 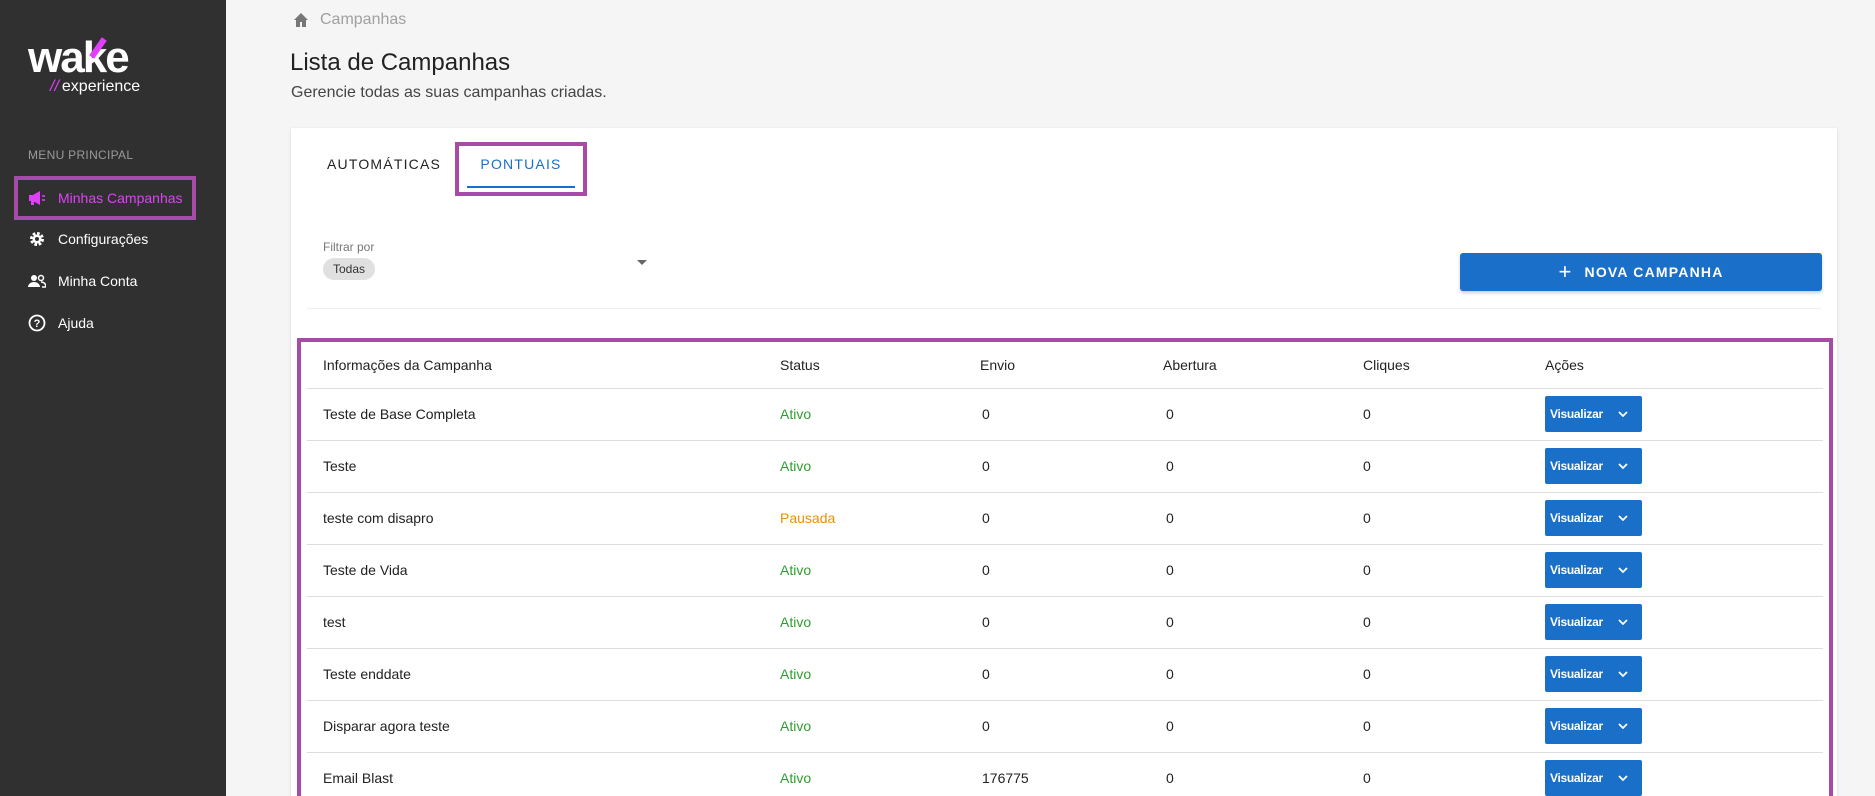 I want to click on status-text: Pausada, so click(x=880, y=518).